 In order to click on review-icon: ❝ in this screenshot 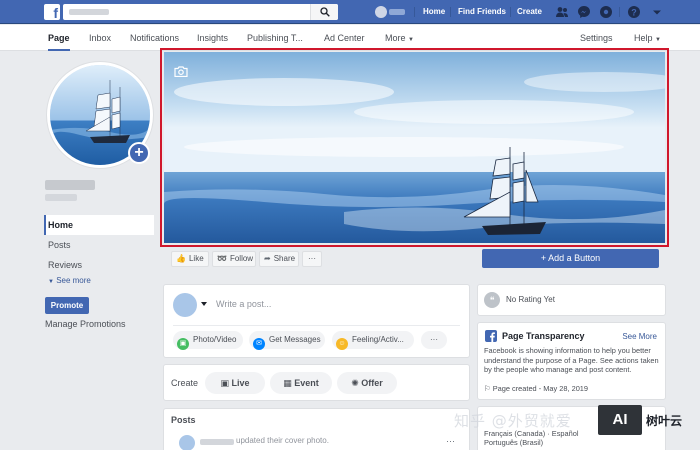, I will do `click(492, 300)`.